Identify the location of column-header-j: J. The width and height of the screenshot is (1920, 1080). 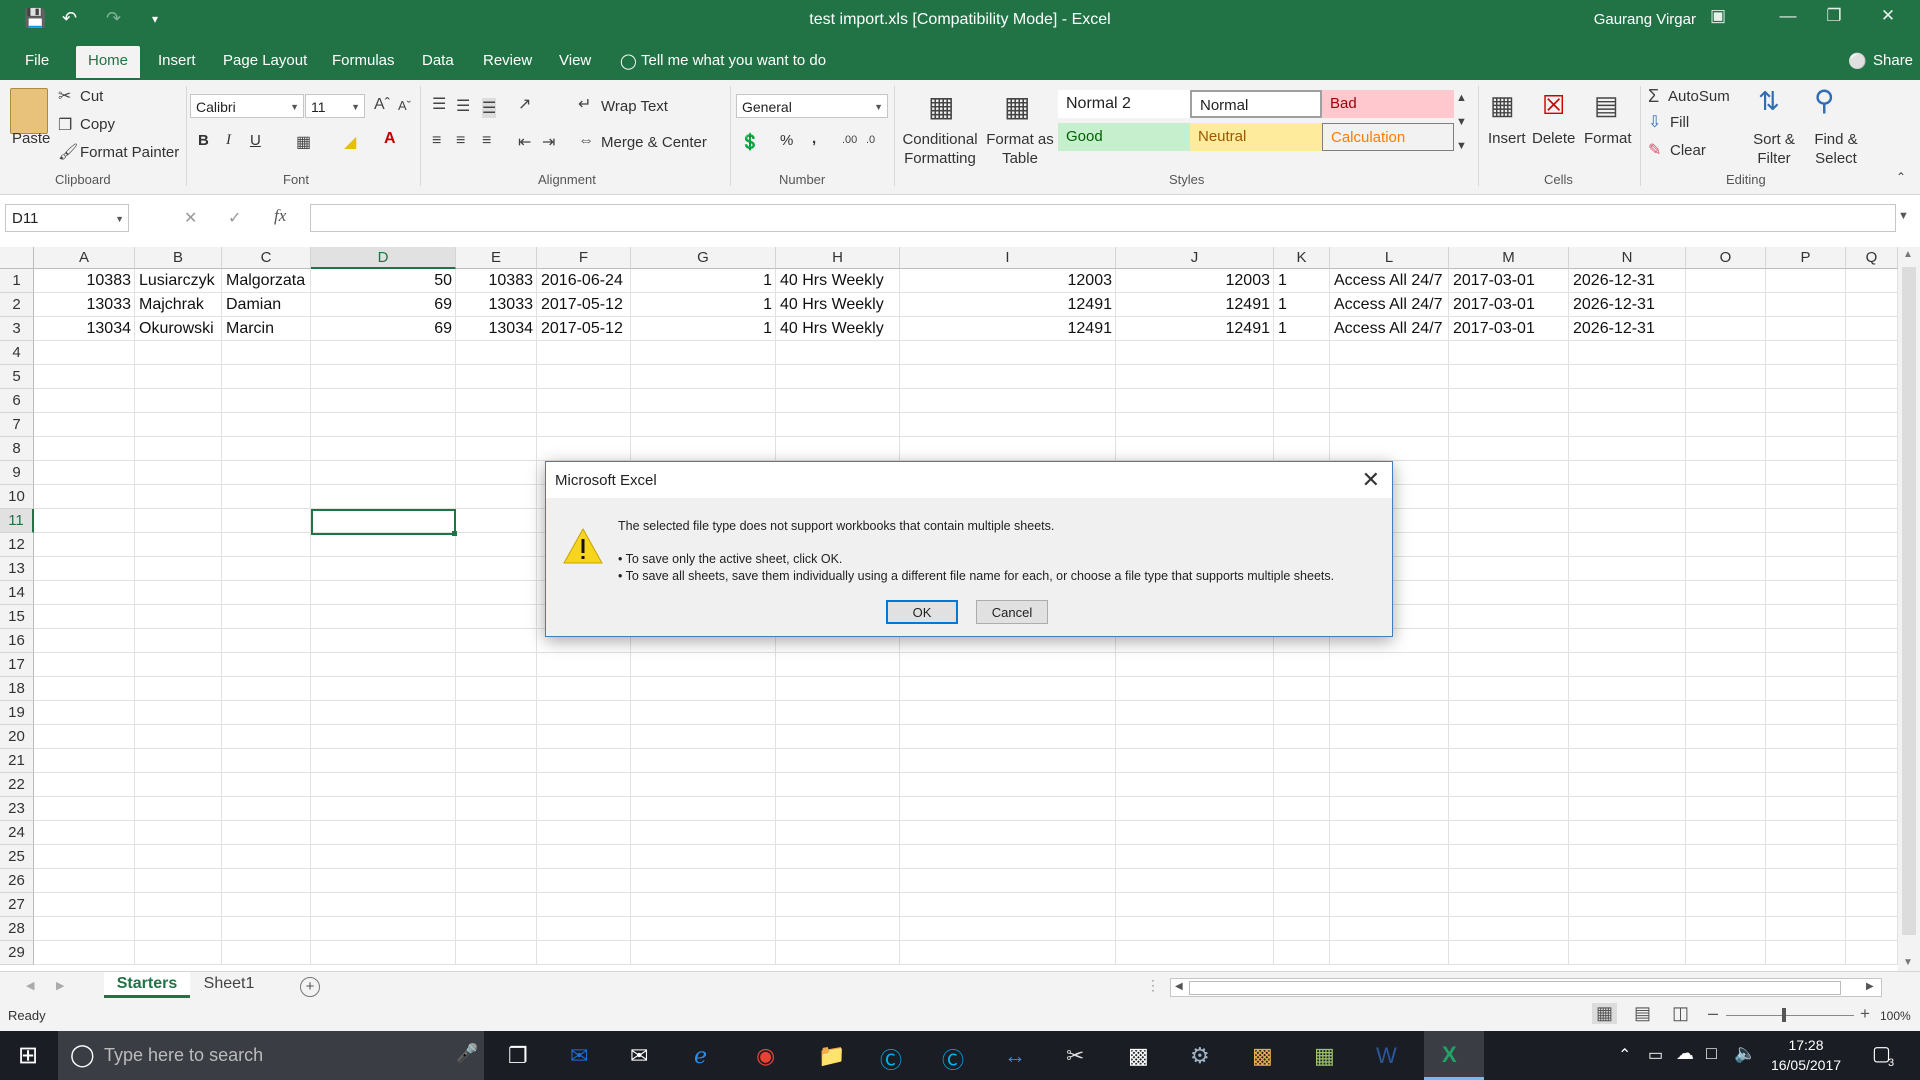
(1195, 258).